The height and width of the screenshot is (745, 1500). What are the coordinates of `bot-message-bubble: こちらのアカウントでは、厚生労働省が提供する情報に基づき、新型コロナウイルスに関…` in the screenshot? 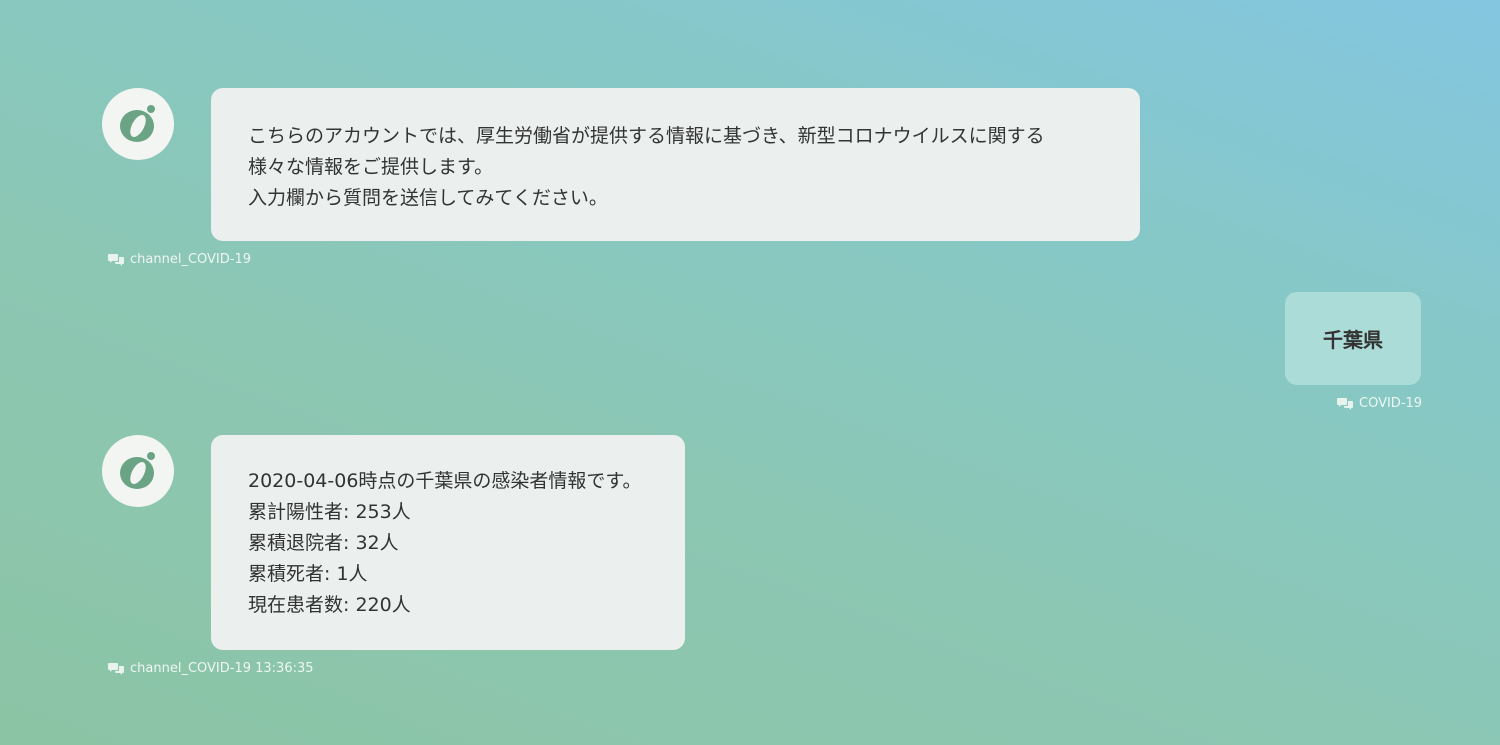 It's located at (675, 164).